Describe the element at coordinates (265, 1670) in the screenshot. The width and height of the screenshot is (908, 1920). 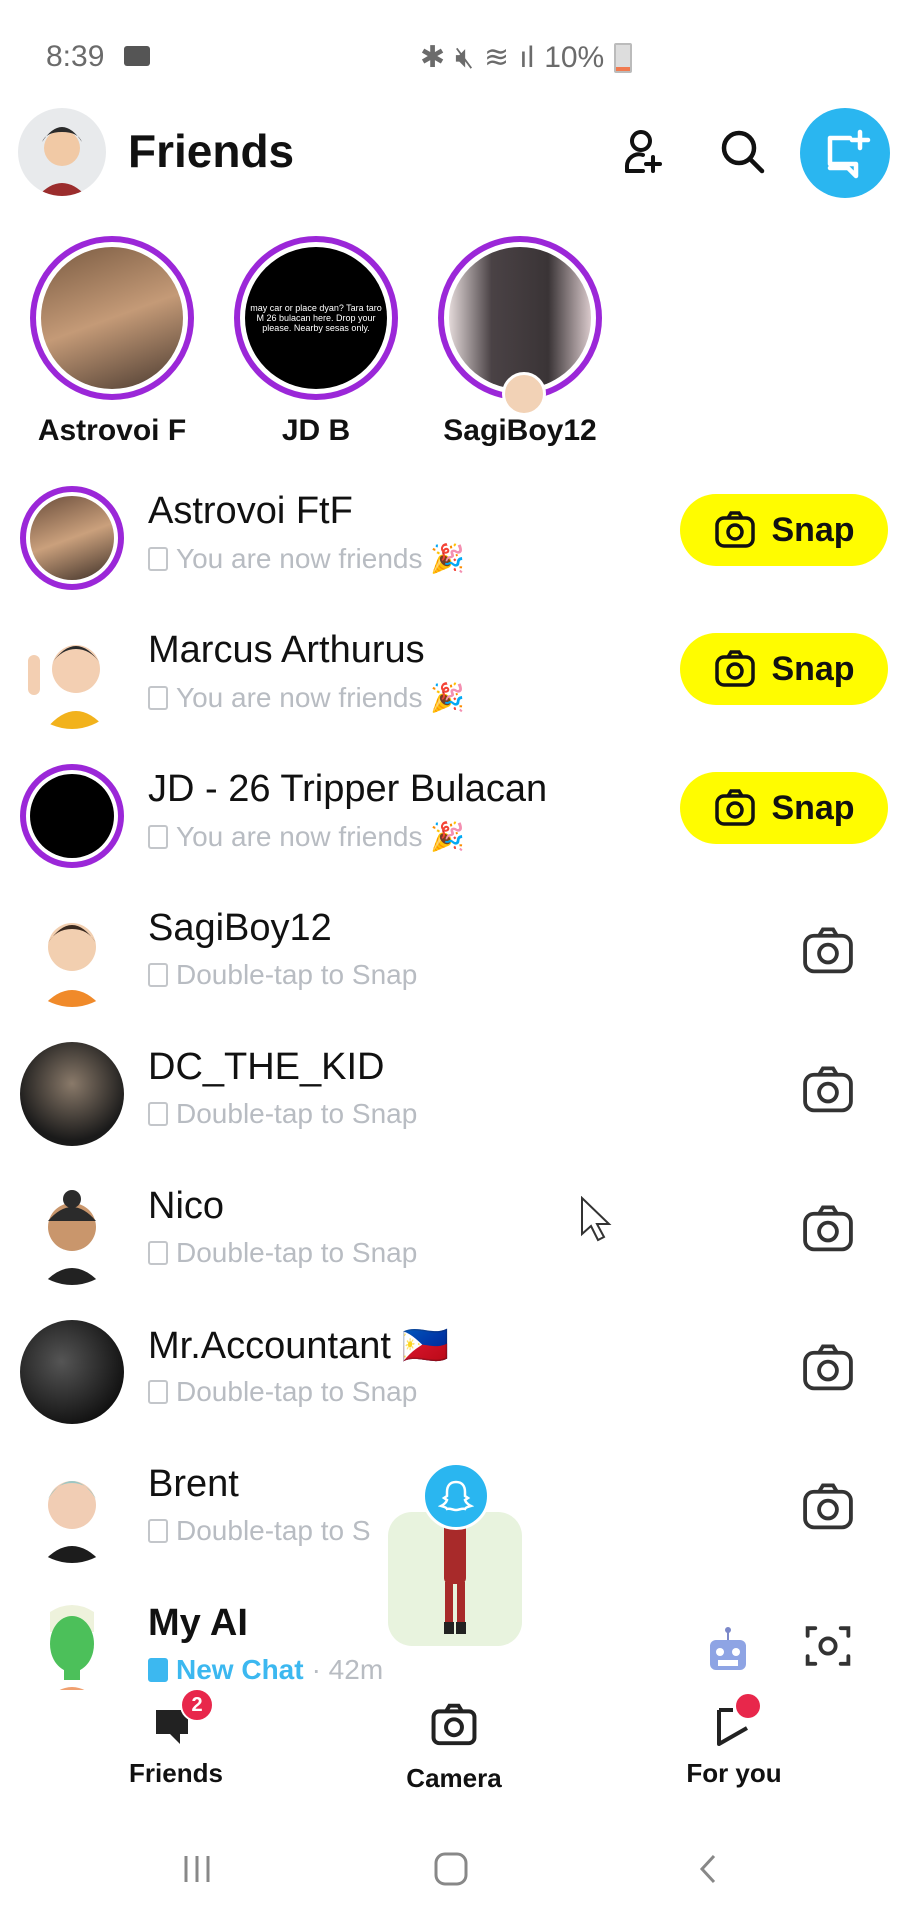
I see `friend-status: New Chat · 42m` at that location.